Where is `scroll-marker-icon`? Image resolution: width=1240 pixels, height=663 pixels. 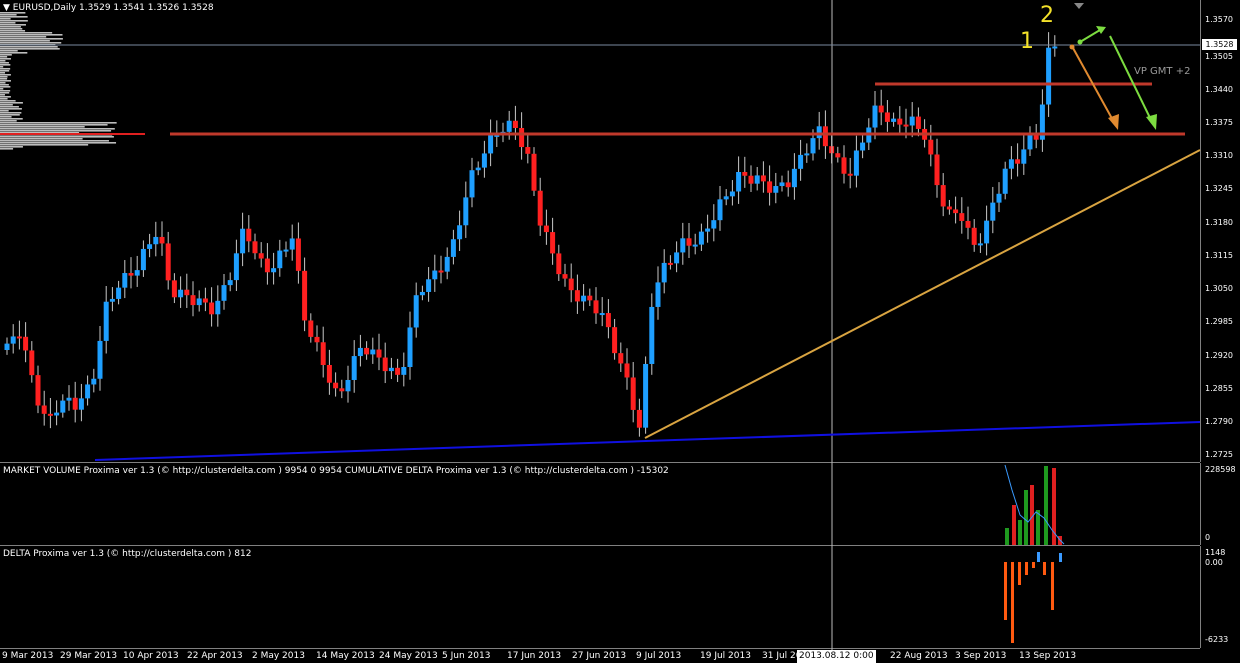 scroll-marker-icon is located at coordinates (1079, 6).